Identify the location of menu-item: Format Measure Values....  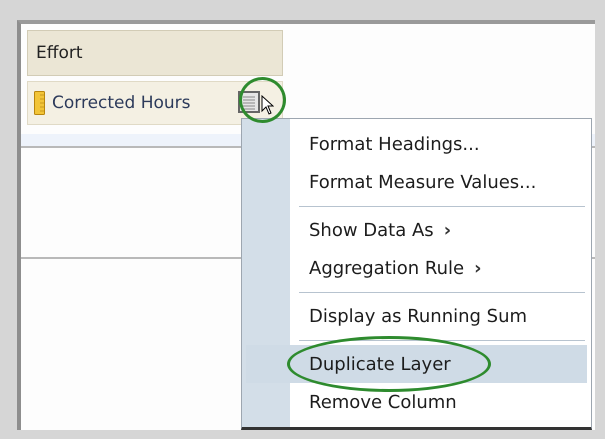
(416, 182).